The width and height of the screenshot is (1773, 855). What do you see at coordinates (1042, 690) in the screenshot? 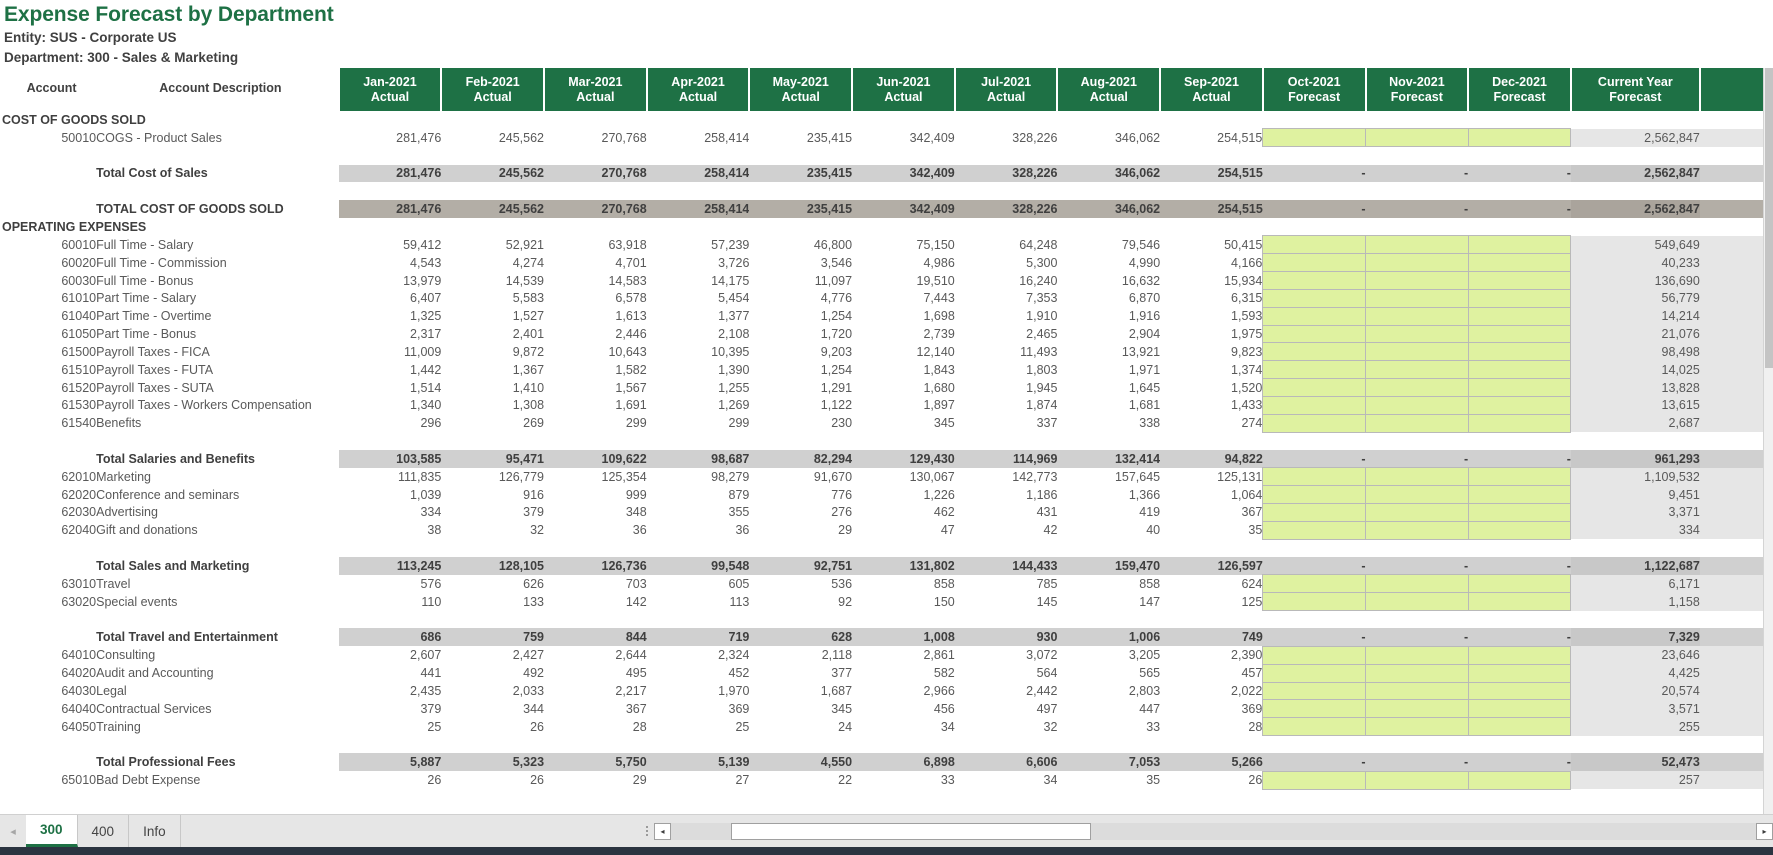
I see `value-cell: 2,442` at bounding box center [1042, 690].